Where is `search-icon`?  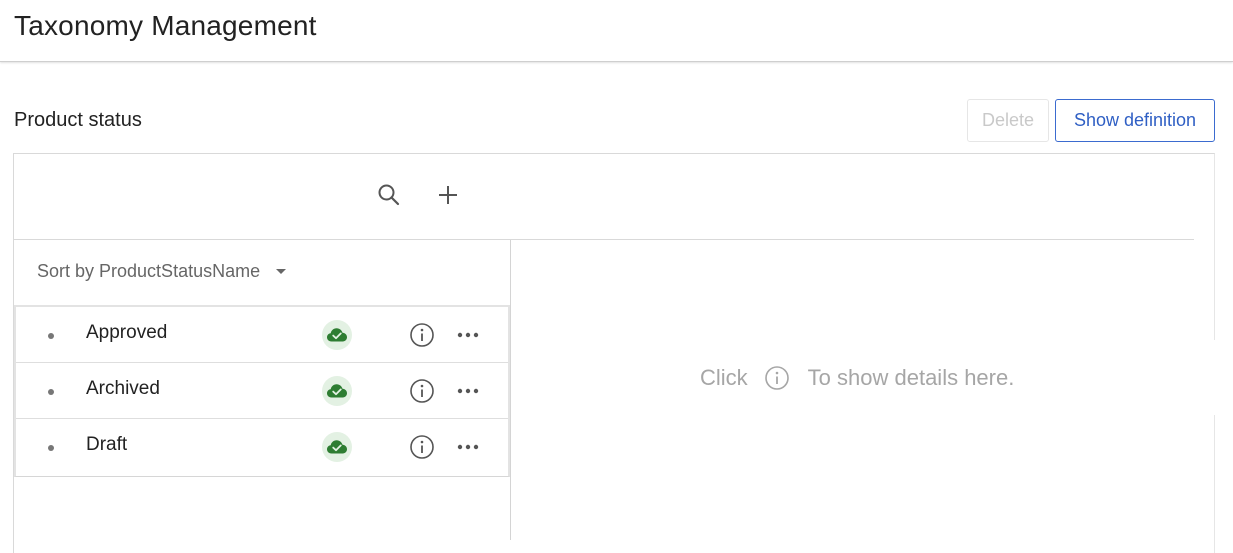 search-icon is located at coordinates (389, 195).